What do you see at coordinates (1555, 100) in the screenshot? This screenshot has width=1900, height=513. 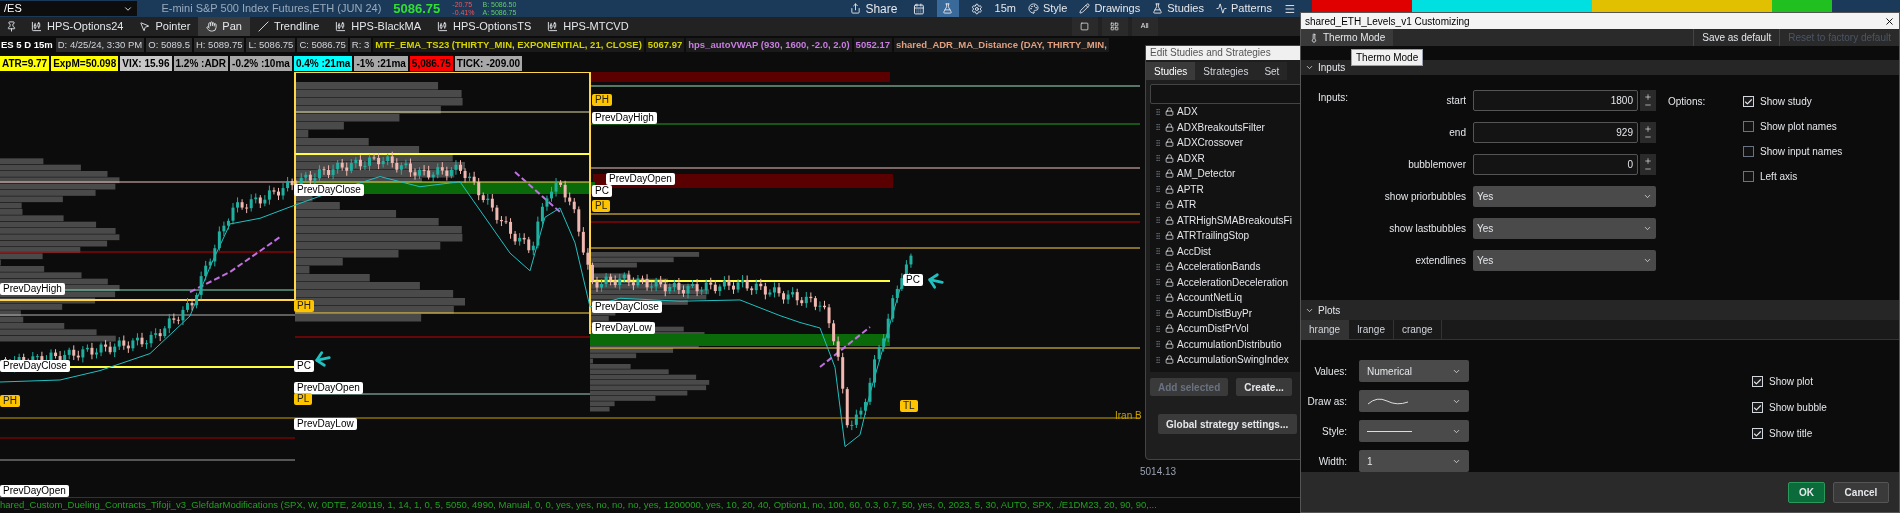 I see `number-field: 1800` at bounding box center [1555, 100].